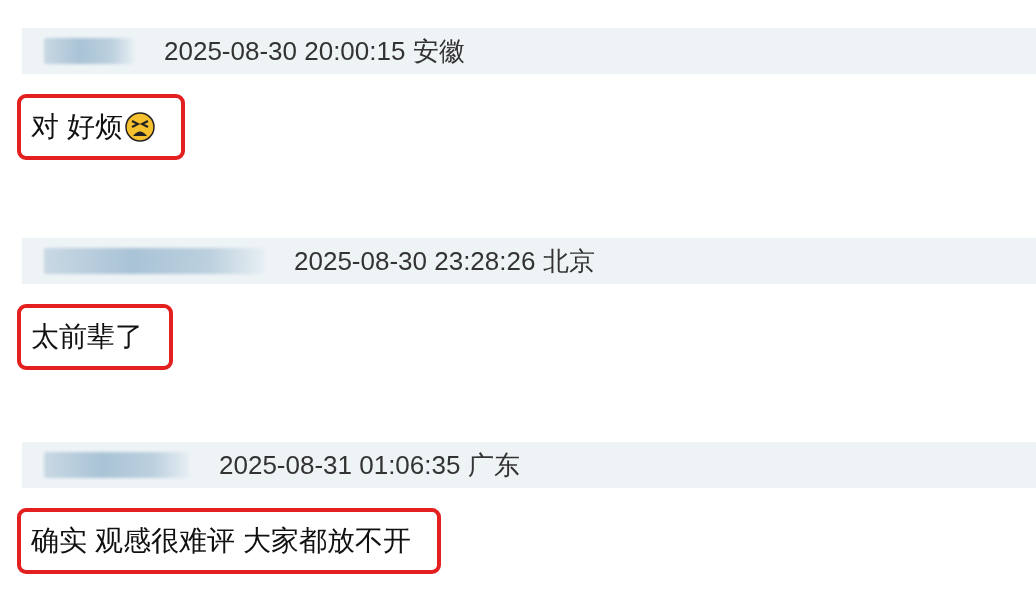  I want to click on comment-meta: 2025-08-30 20:00:15 安徽, so click(314, 51).